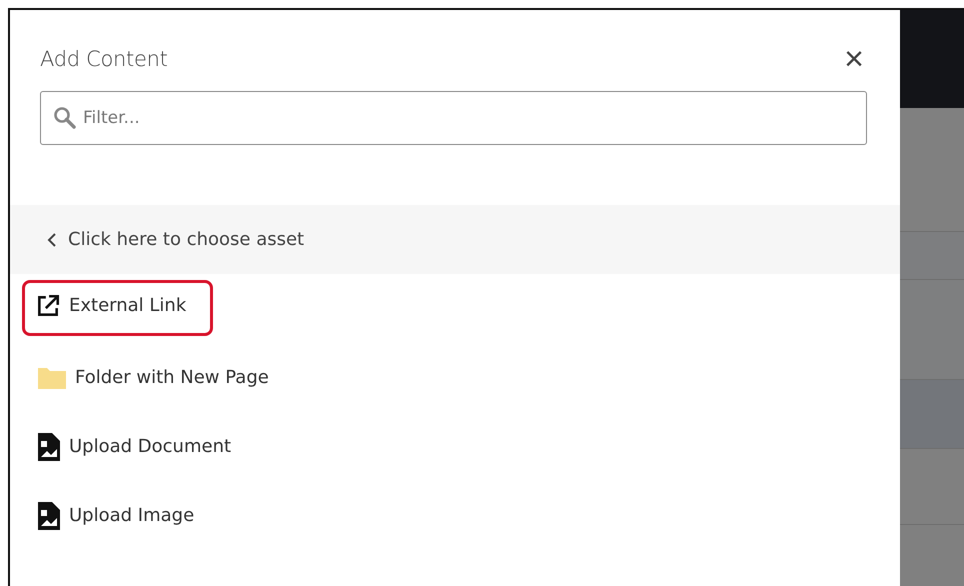 The width and height of the screenshot is (964, 586). I want to click on dialog-title: Add Content, so click(104, 59).